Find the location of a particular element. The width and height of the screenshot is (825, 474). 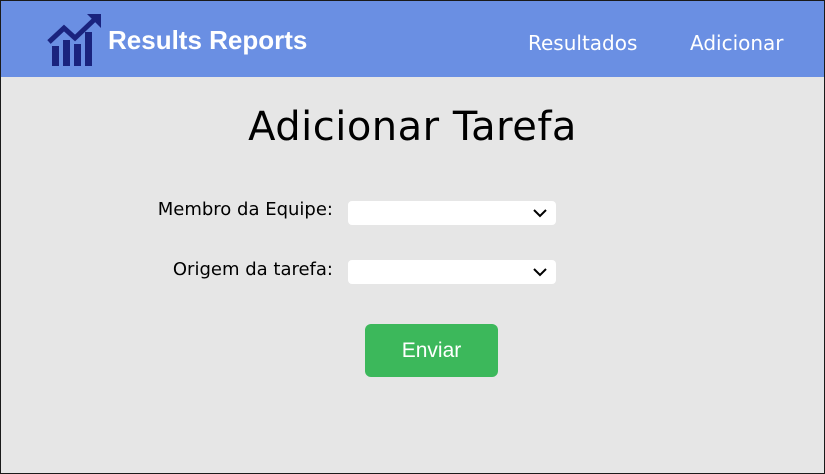

team-member-label: Membro da Equipe: is located at coordinates (245, 209).